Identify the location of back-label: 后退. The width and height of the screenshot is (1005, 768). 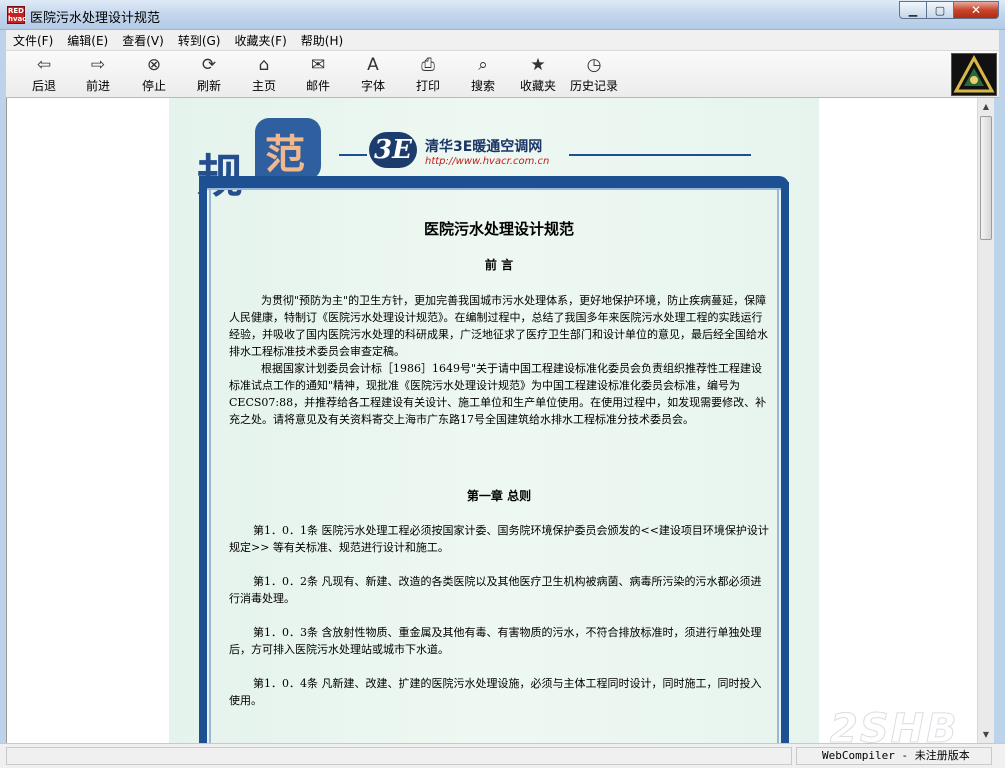
(43, 86).